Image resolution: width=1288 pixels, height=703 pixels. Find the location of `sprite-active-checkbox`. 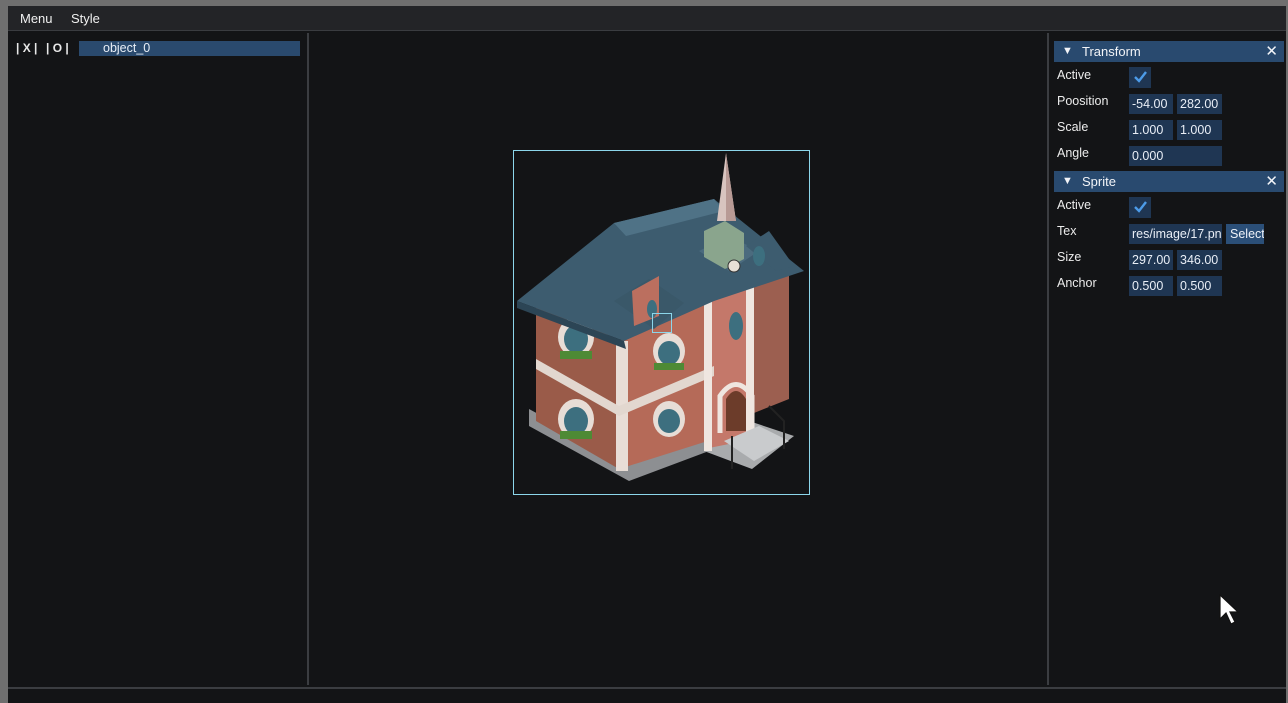

sprite-active-checkbox is located at coordinates (1140, 207).